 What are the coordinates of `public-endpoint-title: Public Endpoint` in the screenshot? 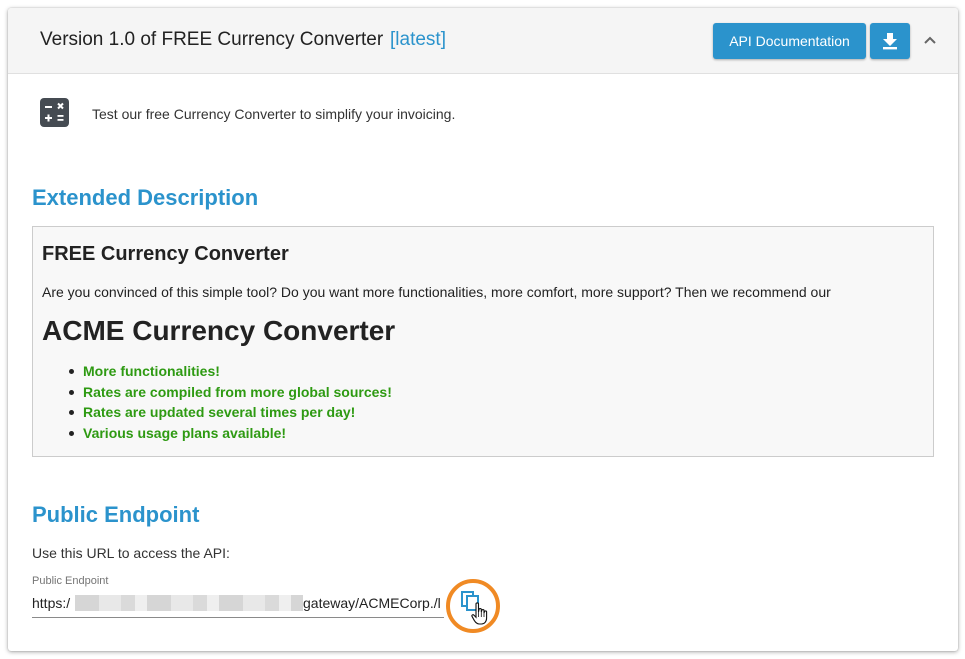 It's located at (116, 514).